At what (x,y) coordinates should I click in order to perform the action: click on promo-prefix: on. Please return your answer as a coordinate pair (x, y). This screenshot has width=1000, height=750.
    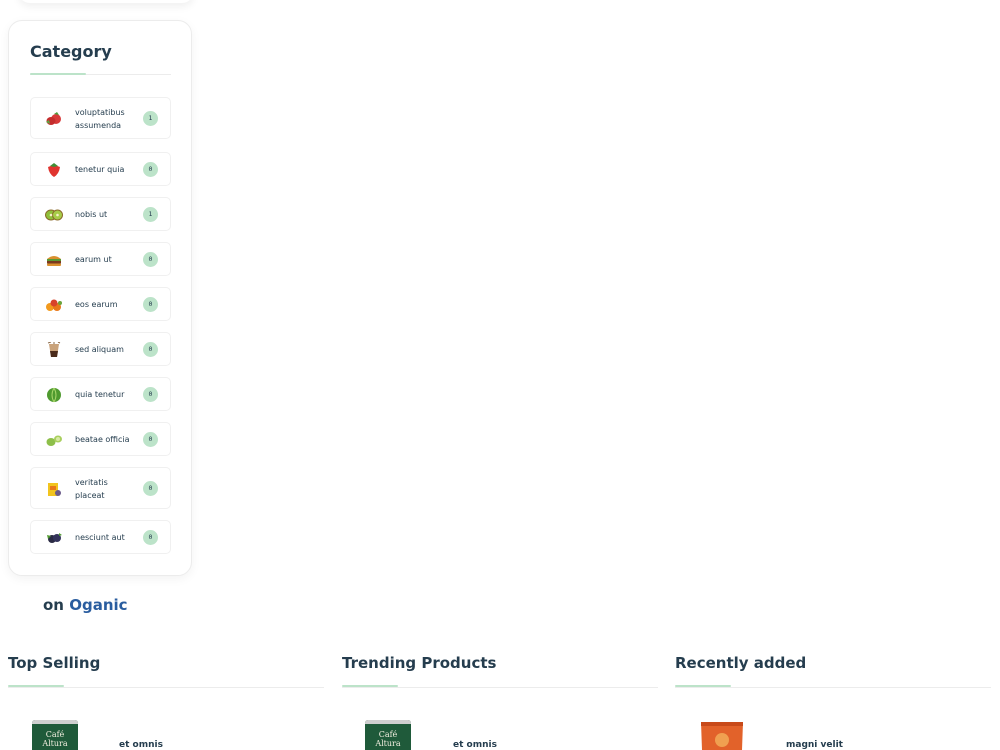
    Looking at the image, I should click on (53, 605).